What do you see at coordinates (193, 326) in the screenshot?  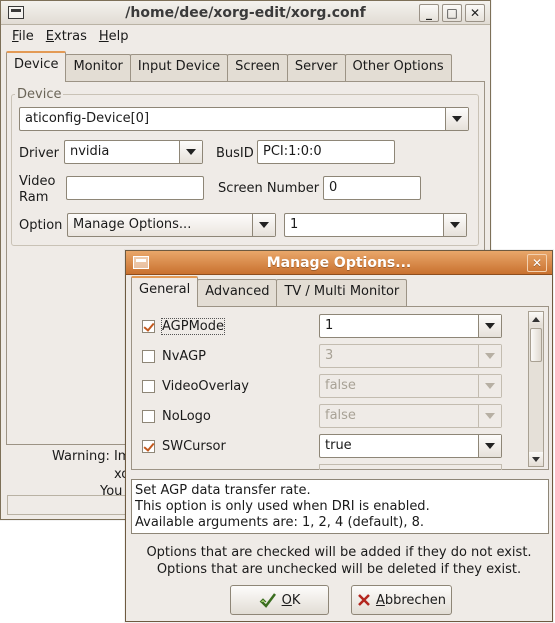 I see `agpmode-label: AGPMode` at bounding box center [193, 326].